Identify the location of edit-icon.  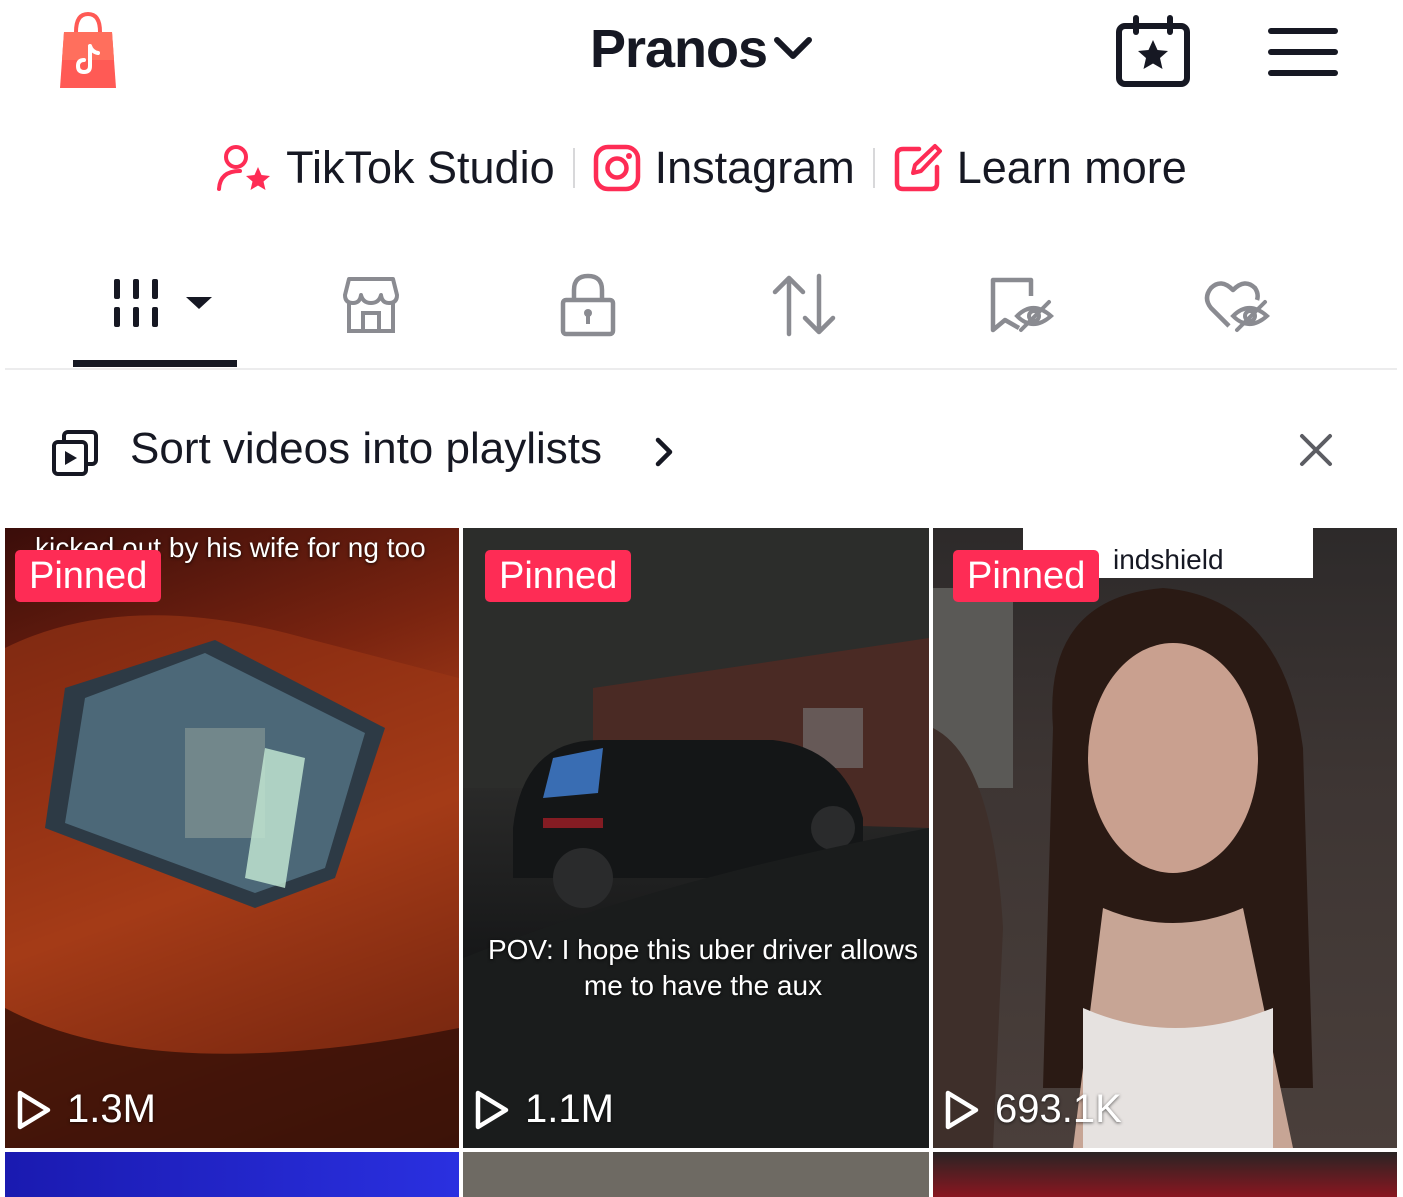
(918, 168).